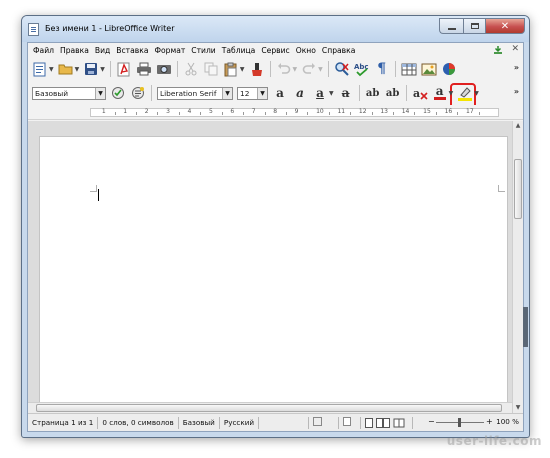 The width and height of the screenshot is (550, 458). I want to click on maximize-button, so click(474, 26).